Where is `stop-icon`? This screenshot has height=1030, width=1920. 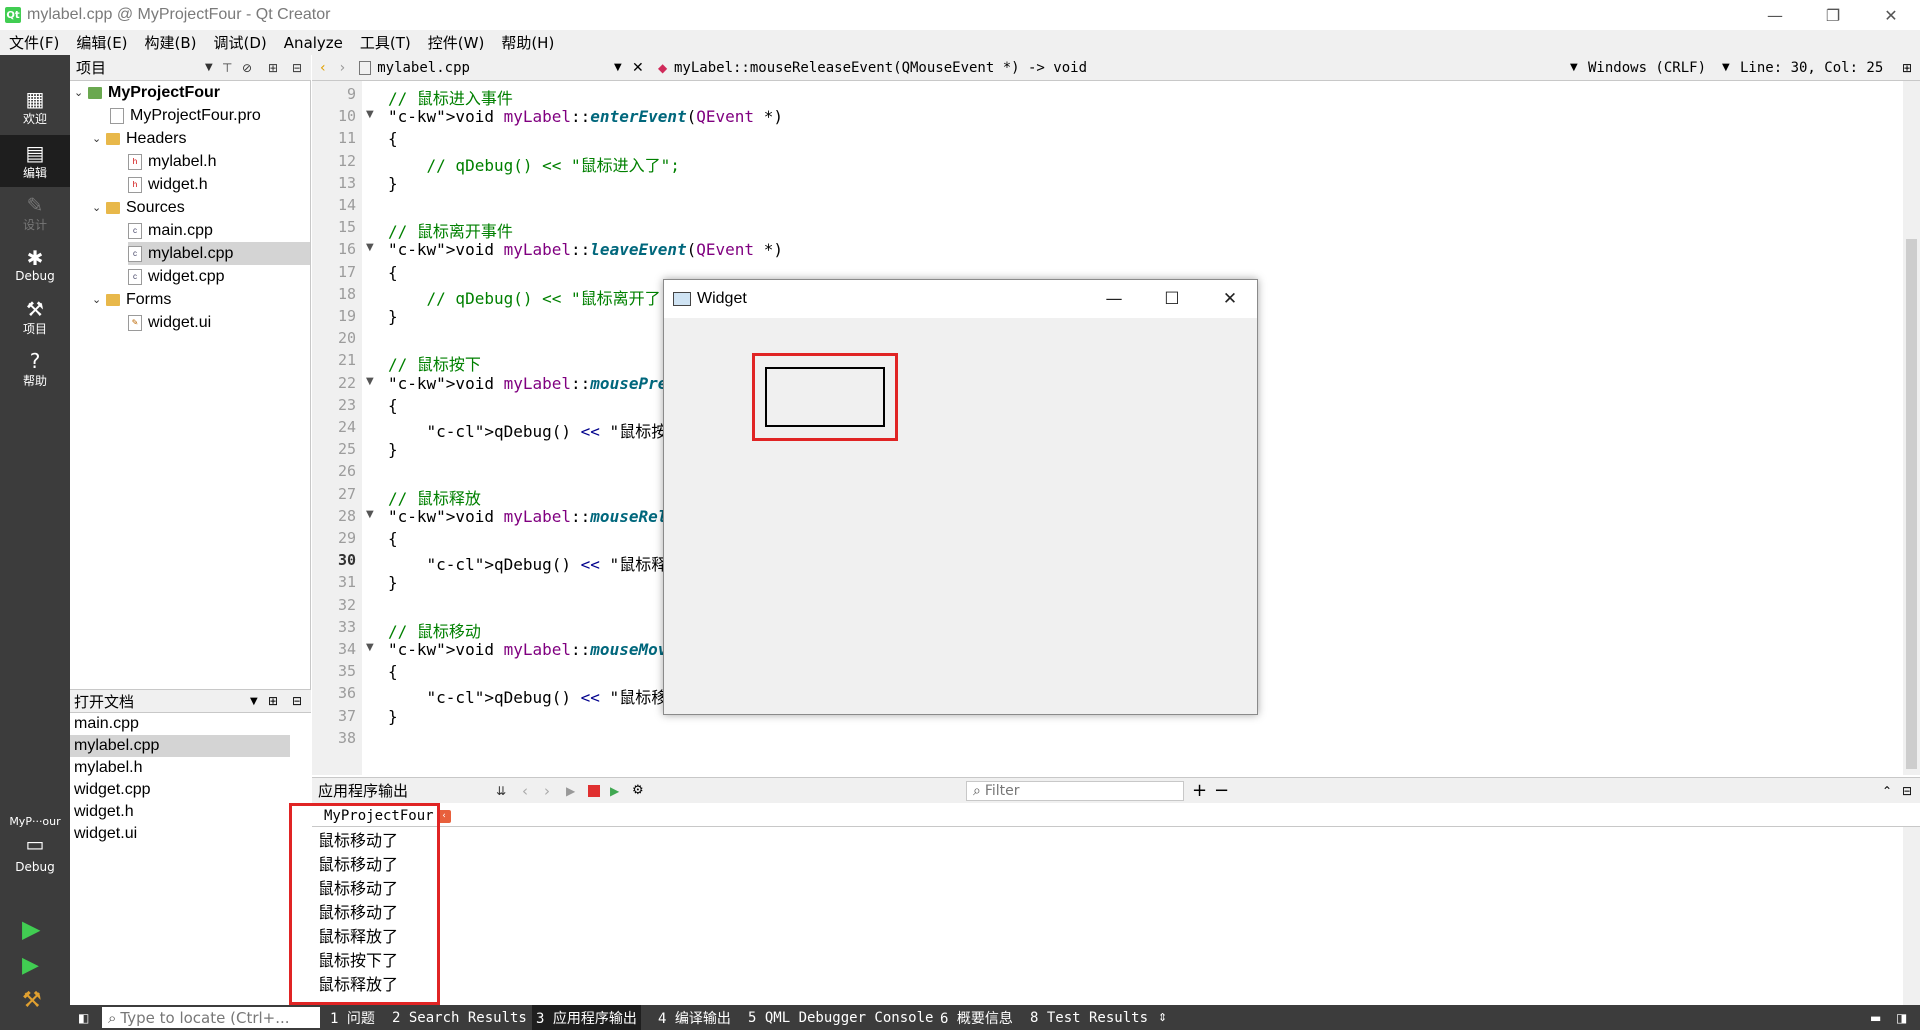
stop-icon is located at coordinates (594, 791).